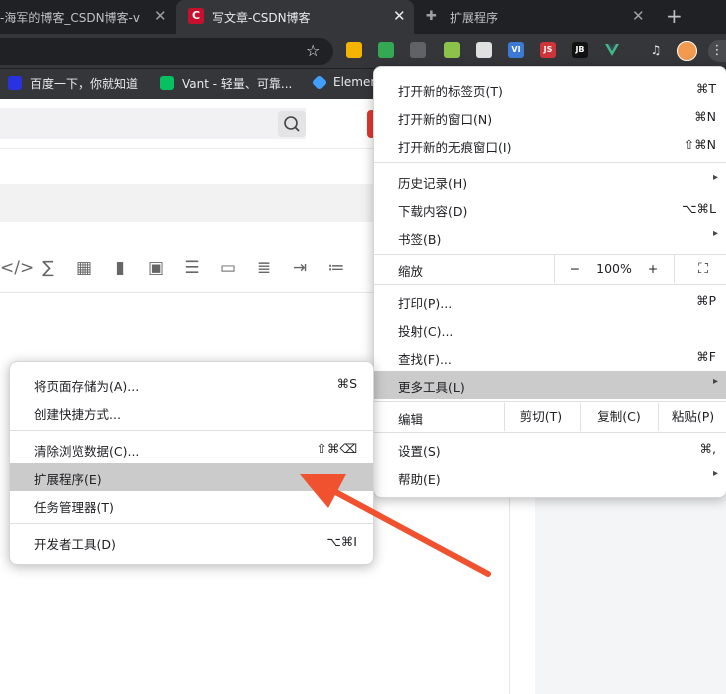 This screenshot has width=726, height=694. I want to click on menu-item-more-tools: 更多工具(L) ▸, so click(550, 385).